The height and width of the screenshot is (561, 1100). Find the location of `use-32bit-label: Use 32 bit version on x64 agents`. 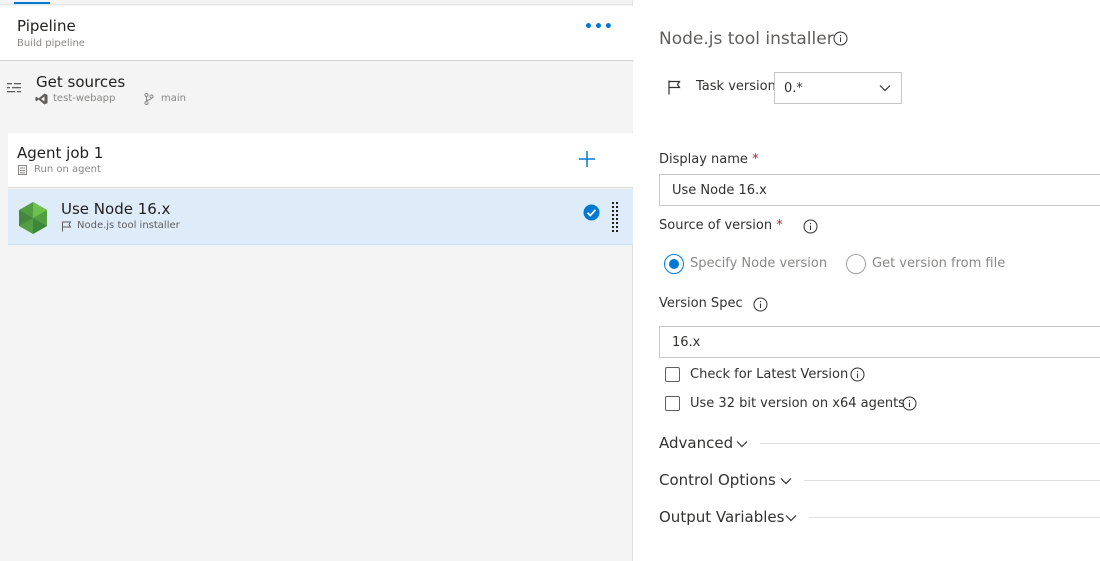

use-32bit-label: Use 32 bit version on x64 agents is located at coordinates (797, 403).